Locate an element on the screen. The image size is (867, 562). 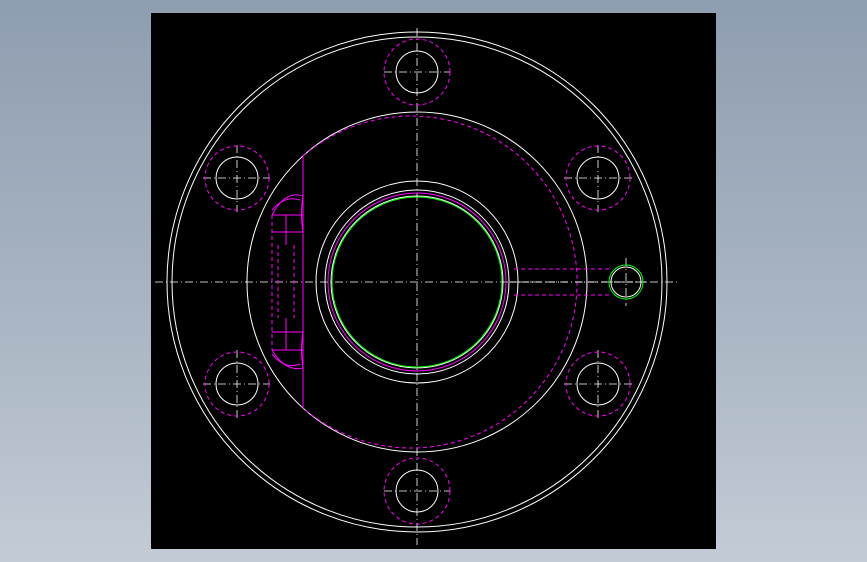
detail-lower-rect is located at coordinates (287, 334).